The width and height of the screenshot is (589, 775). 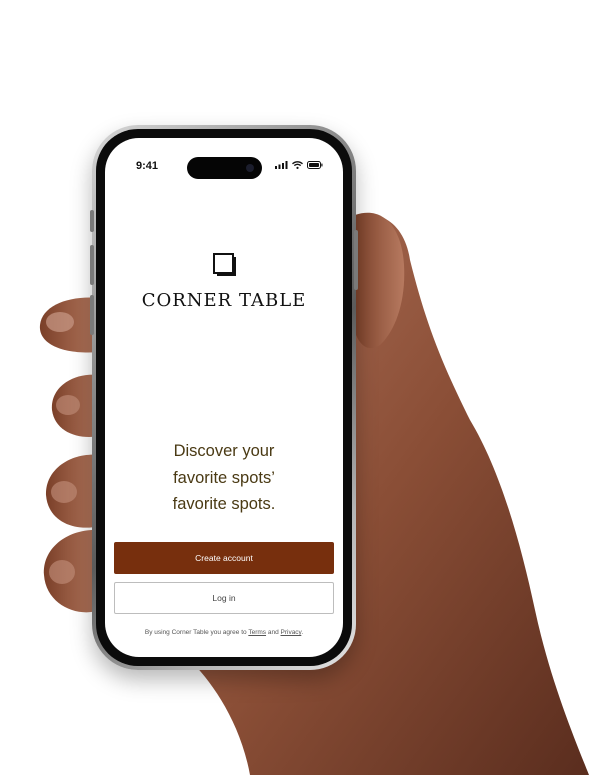 I want to click on legal-suffix: ., so click(x=302, y=632).